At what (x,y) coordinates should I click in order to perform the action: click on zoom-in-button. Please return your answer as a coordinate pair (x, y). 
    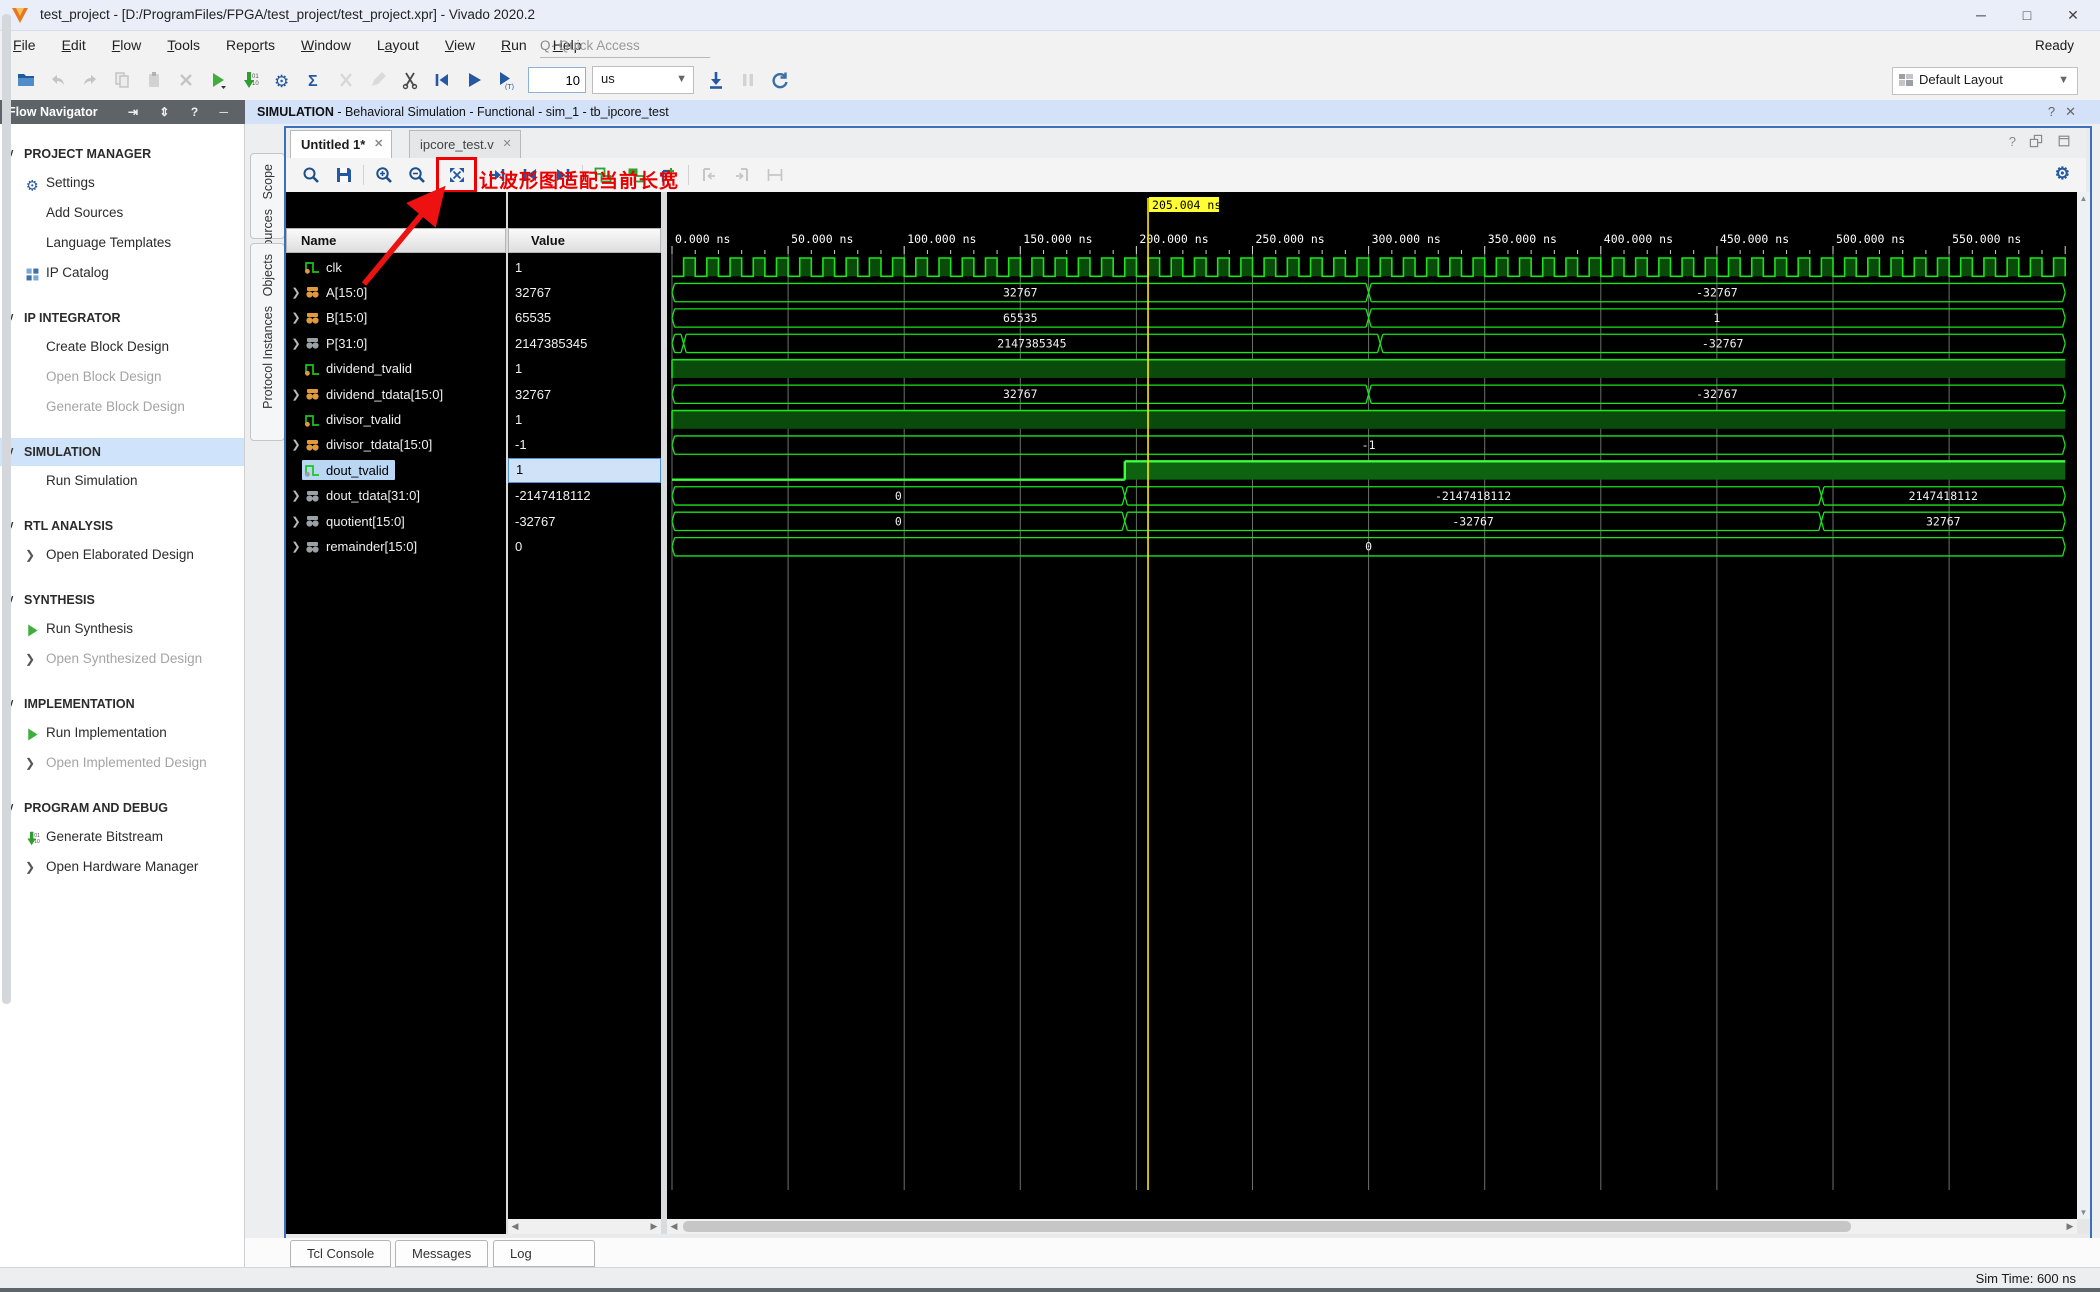
    Looking at the image, I should click on (383, 175).